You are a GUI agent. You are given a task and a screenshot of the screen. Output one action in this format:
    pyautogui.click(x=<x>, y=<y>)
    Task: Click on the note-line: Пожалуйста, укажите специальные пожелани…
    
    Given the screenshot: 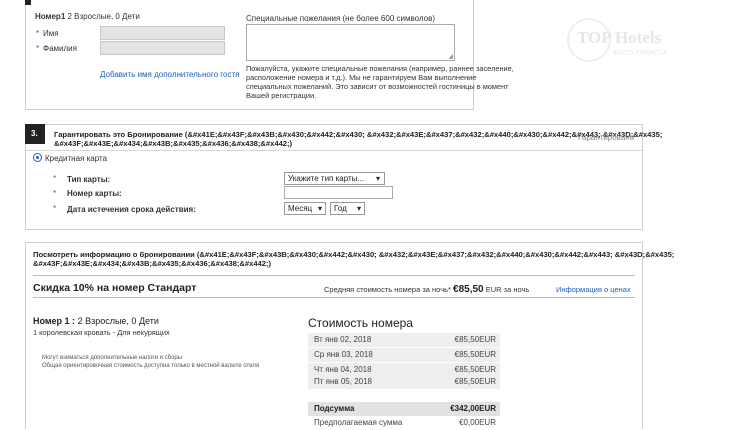 What is the action you would take?
    pyautogui.click(x=380, y=68)
    